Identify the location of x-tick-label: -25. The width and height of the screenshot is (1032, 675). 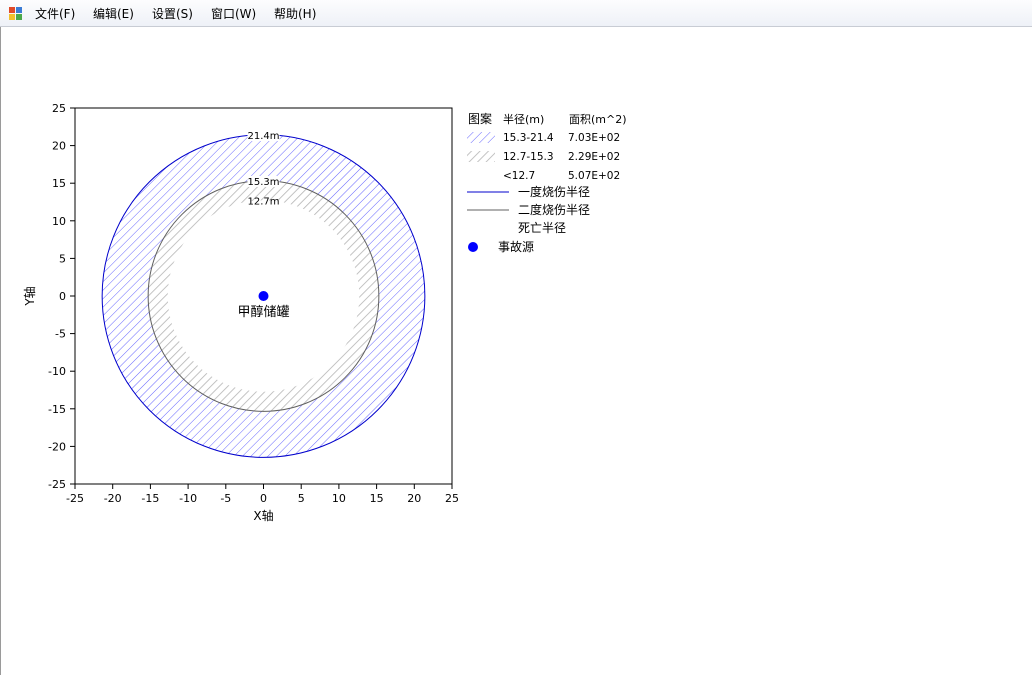
(75, 498).